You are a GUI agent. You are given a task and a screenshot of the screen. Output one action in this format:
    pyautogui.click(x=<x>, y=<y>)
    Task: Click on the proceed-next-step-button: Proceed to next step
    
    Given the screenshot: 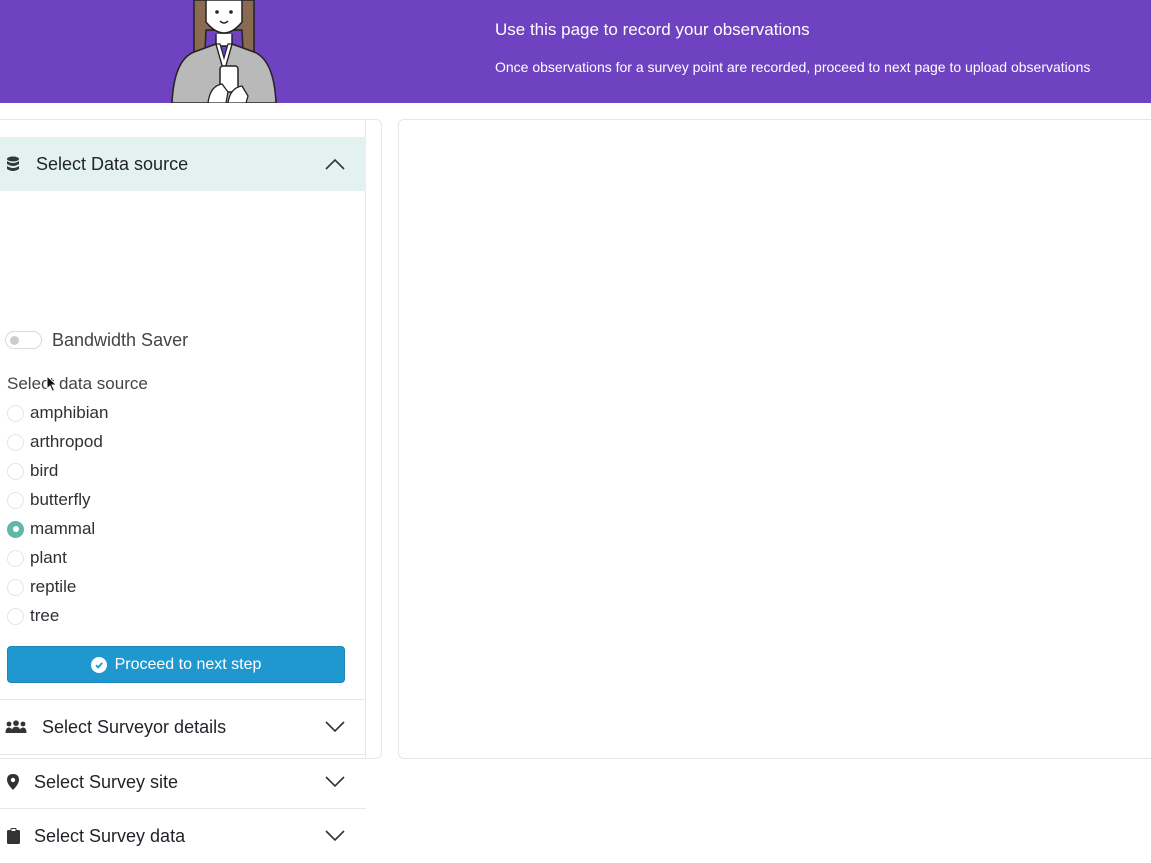 What is the action you would take?
    pyautogui.click(x=176, y=664)
    